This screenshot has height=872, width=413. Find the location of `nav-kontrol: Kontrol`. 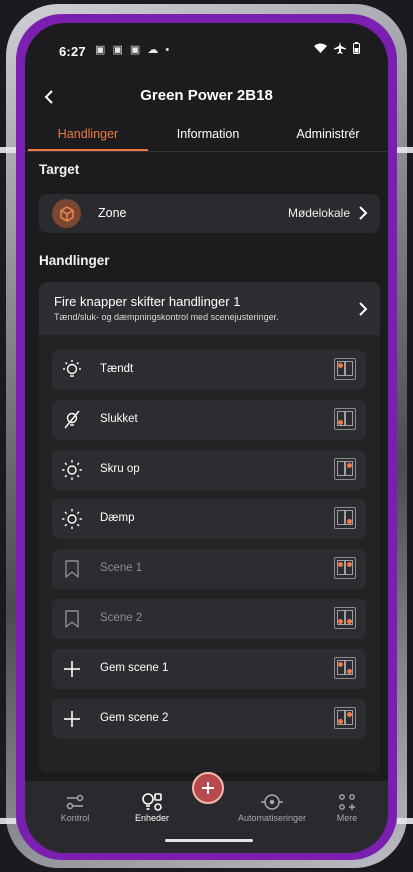

nav-kontrol: Kontrol is located at coordinates (75, 807).